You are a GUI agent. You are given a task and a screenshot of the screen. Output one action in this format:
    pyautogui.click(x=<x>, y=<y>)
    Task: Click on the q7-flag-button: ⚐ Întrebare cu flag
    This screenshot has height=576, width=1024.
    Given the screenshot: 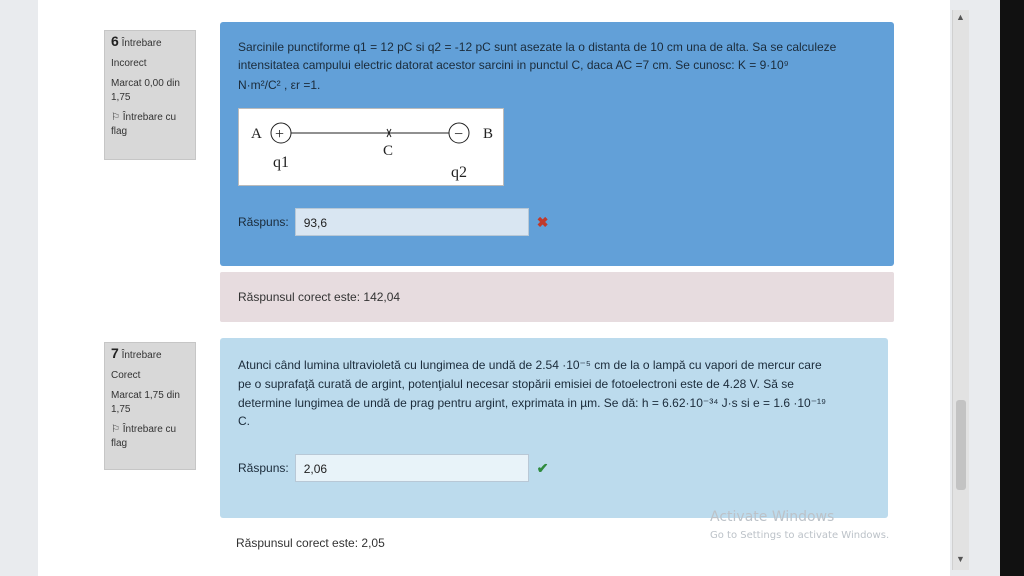 What is the action you would take?
    pyautogui.click(x=150, y=437)
    